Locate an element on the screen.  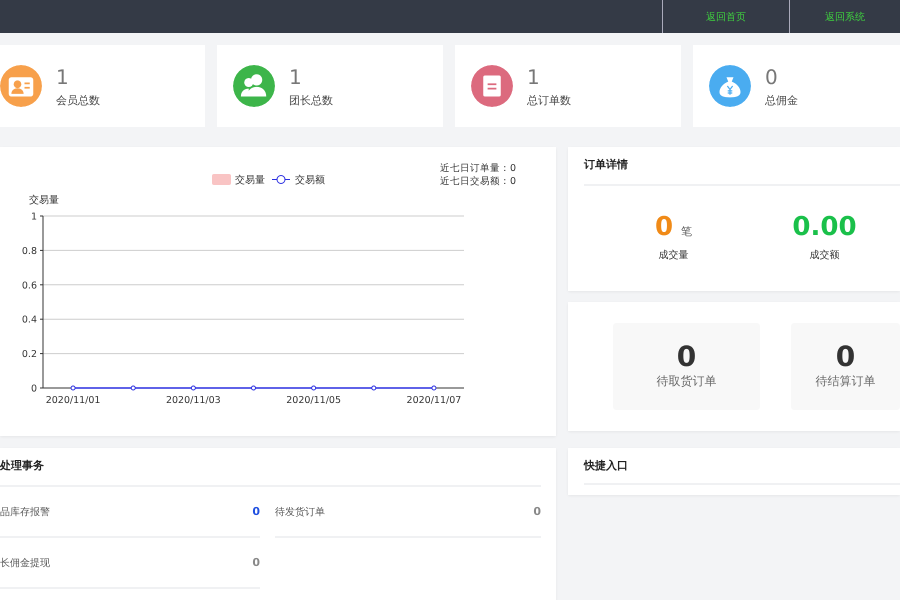
nav-link: 返回首页 is located at coordinates (725, 16).